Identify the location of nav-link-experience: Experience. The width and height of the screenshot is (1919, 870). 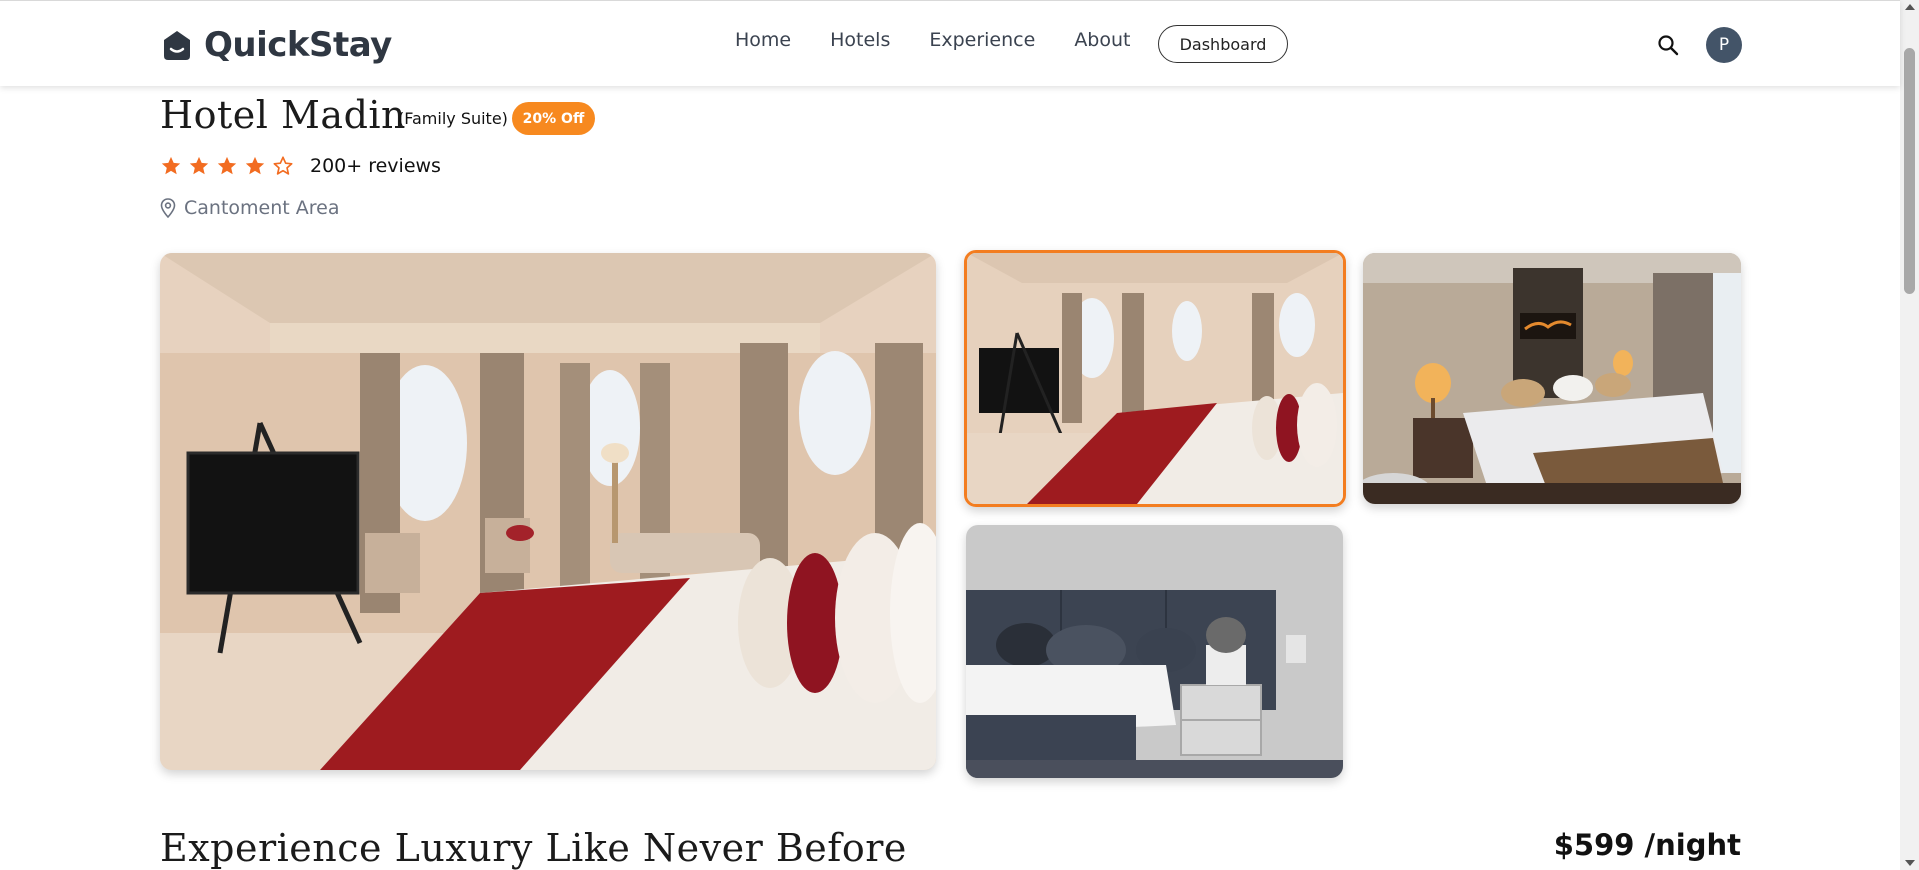
(982, 40).